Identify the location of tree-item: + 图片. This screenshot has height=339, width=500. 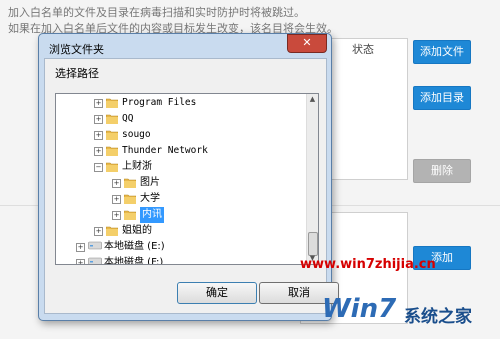
(180, 183).